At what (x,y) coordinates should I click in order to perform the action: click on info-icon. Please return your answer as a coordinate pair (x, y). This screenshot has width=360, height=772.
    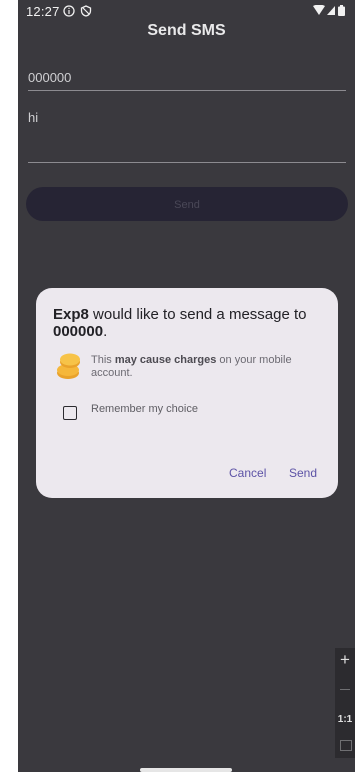
    Looking at the image, I should click on (69, 11).